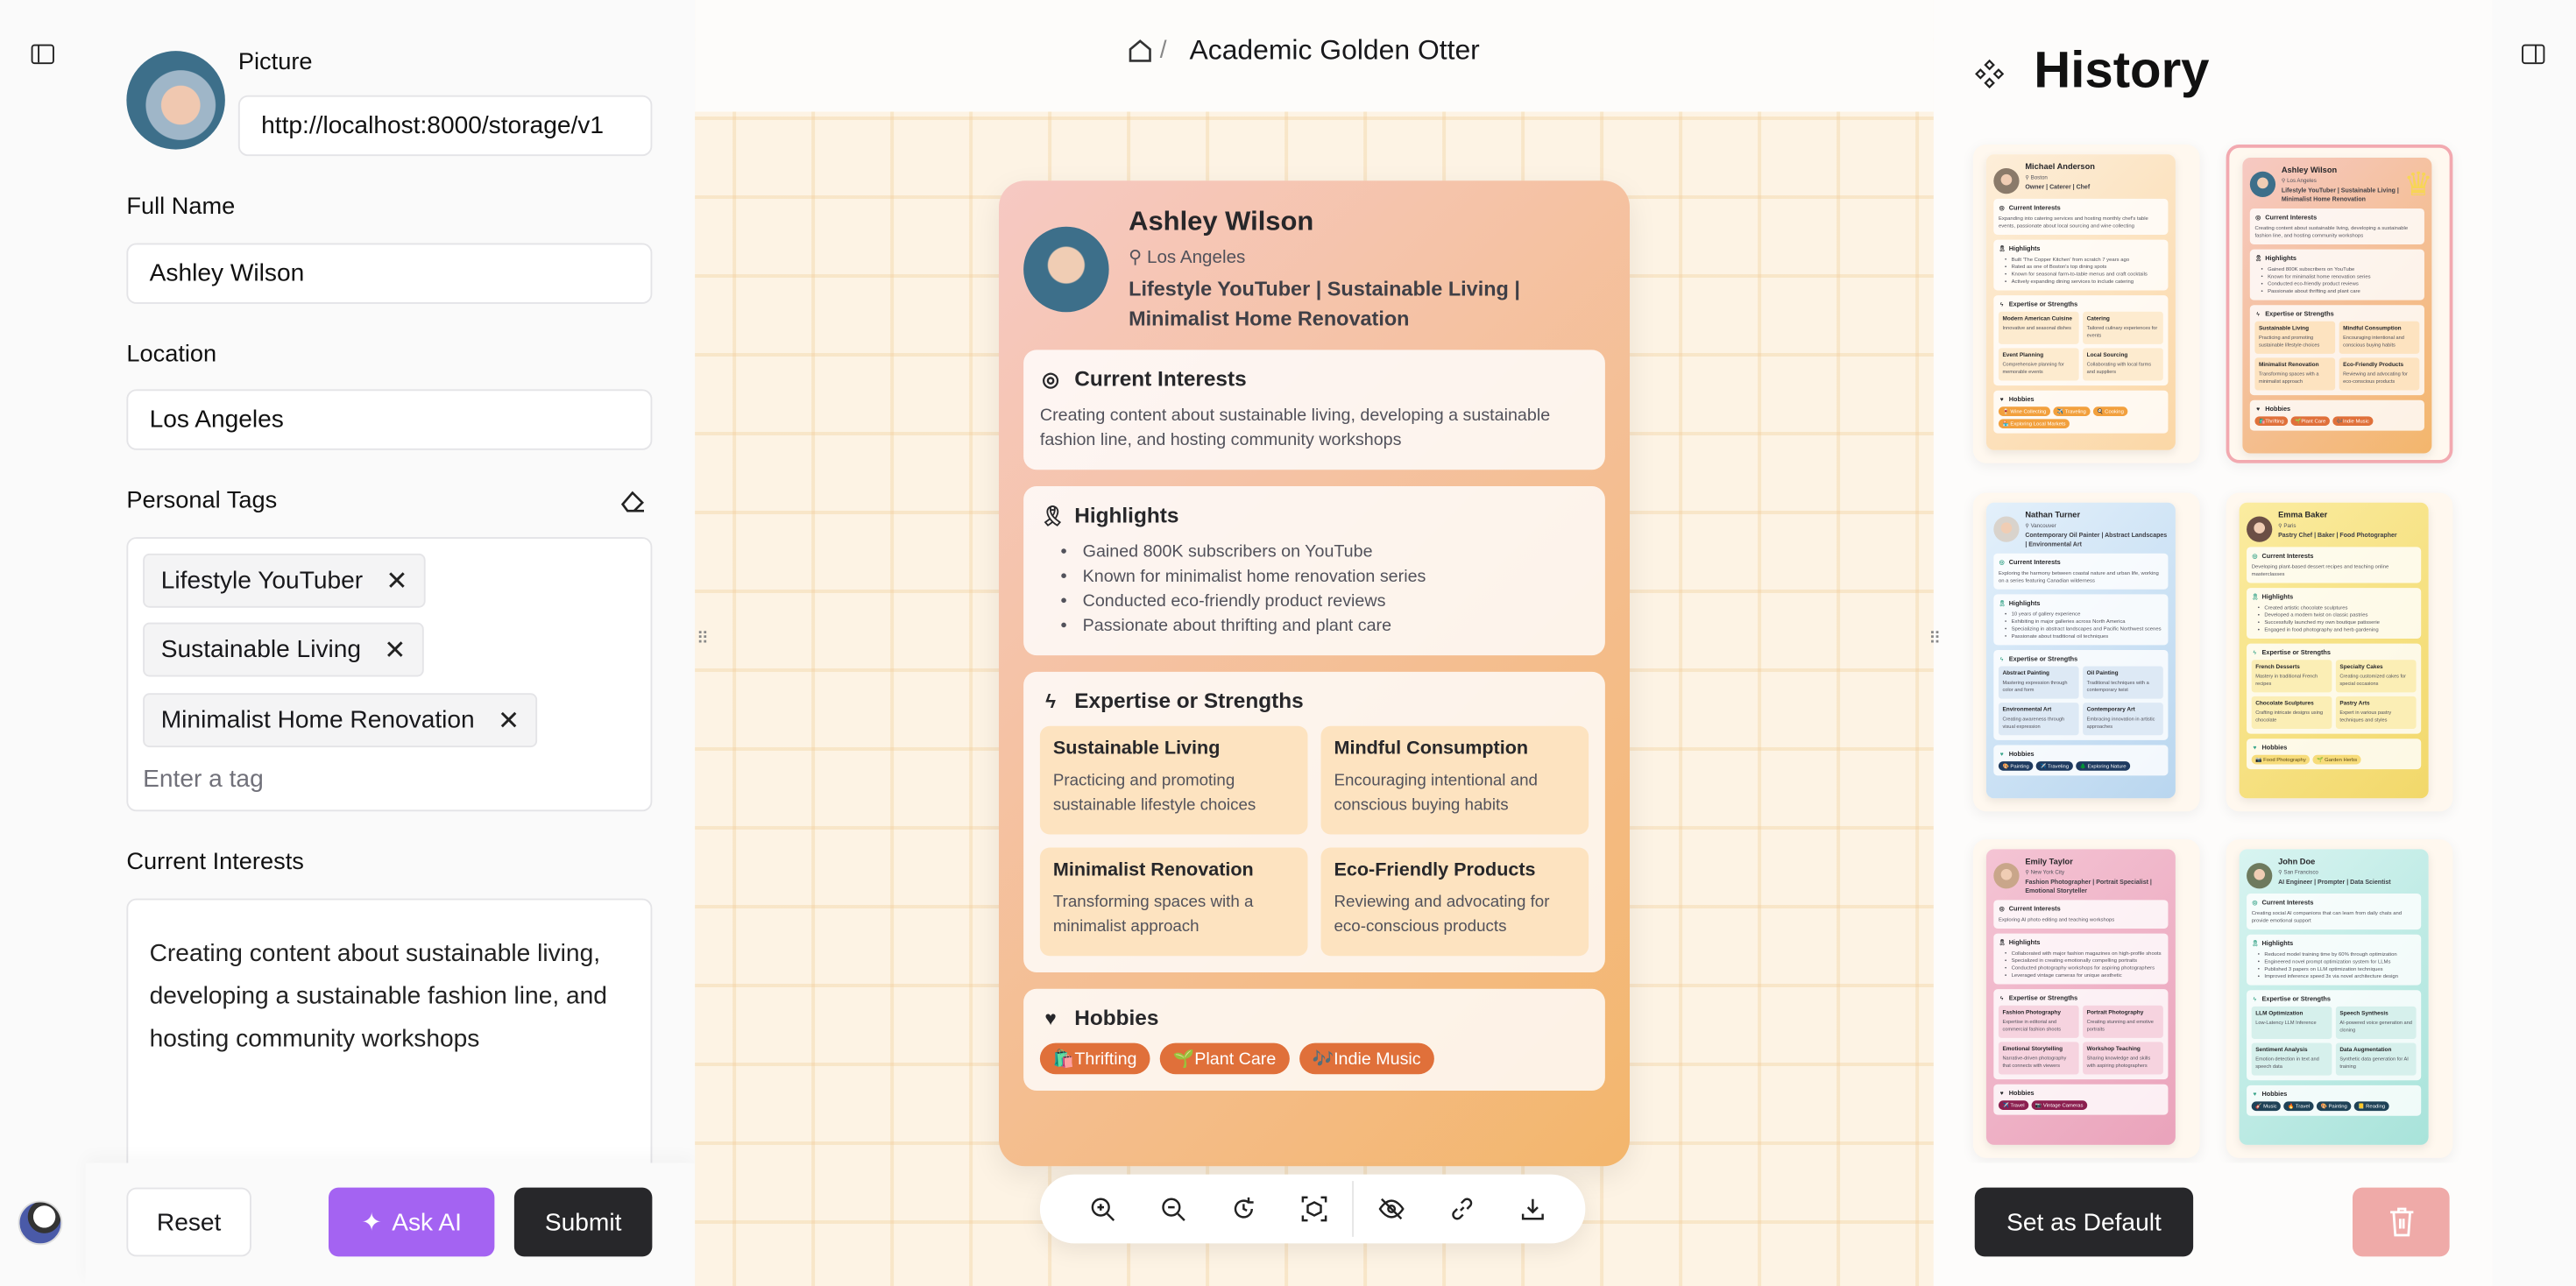  I want to click on rotate-icon, so click(1244, 1209).